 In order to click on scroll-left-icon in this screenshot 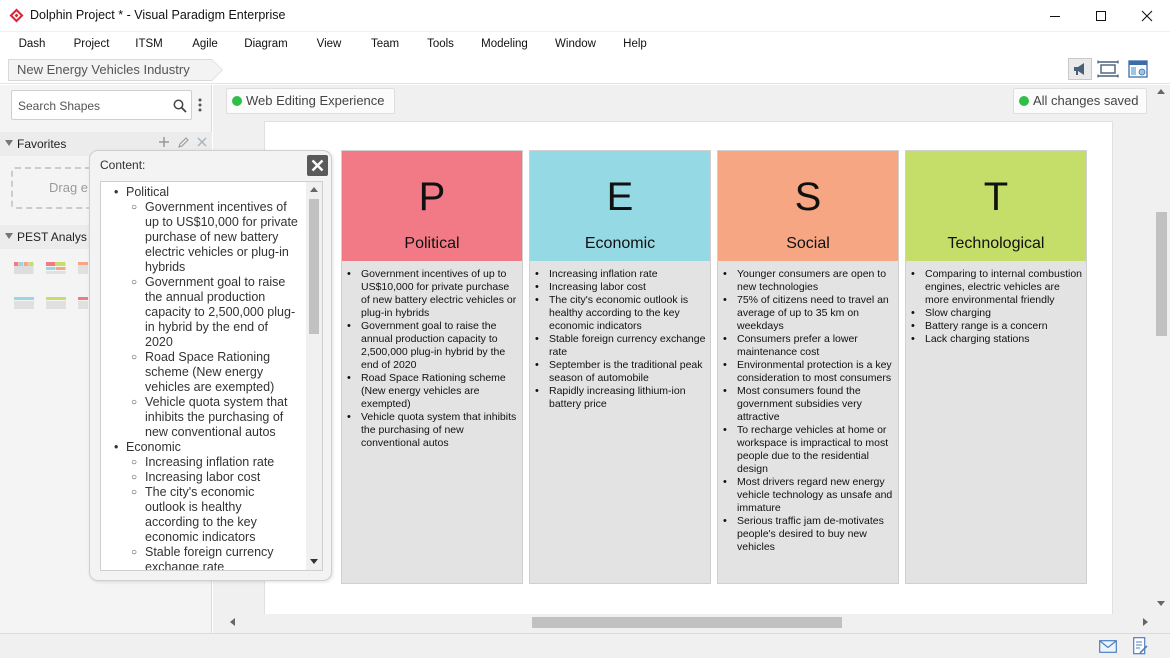, I will do `click(232, 622)`.